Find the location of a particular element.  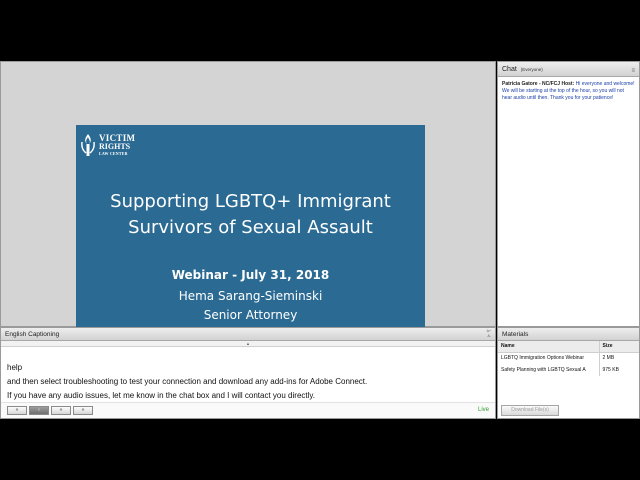

caption-font-decrease-button: A- is located at coordinates (489, 336).